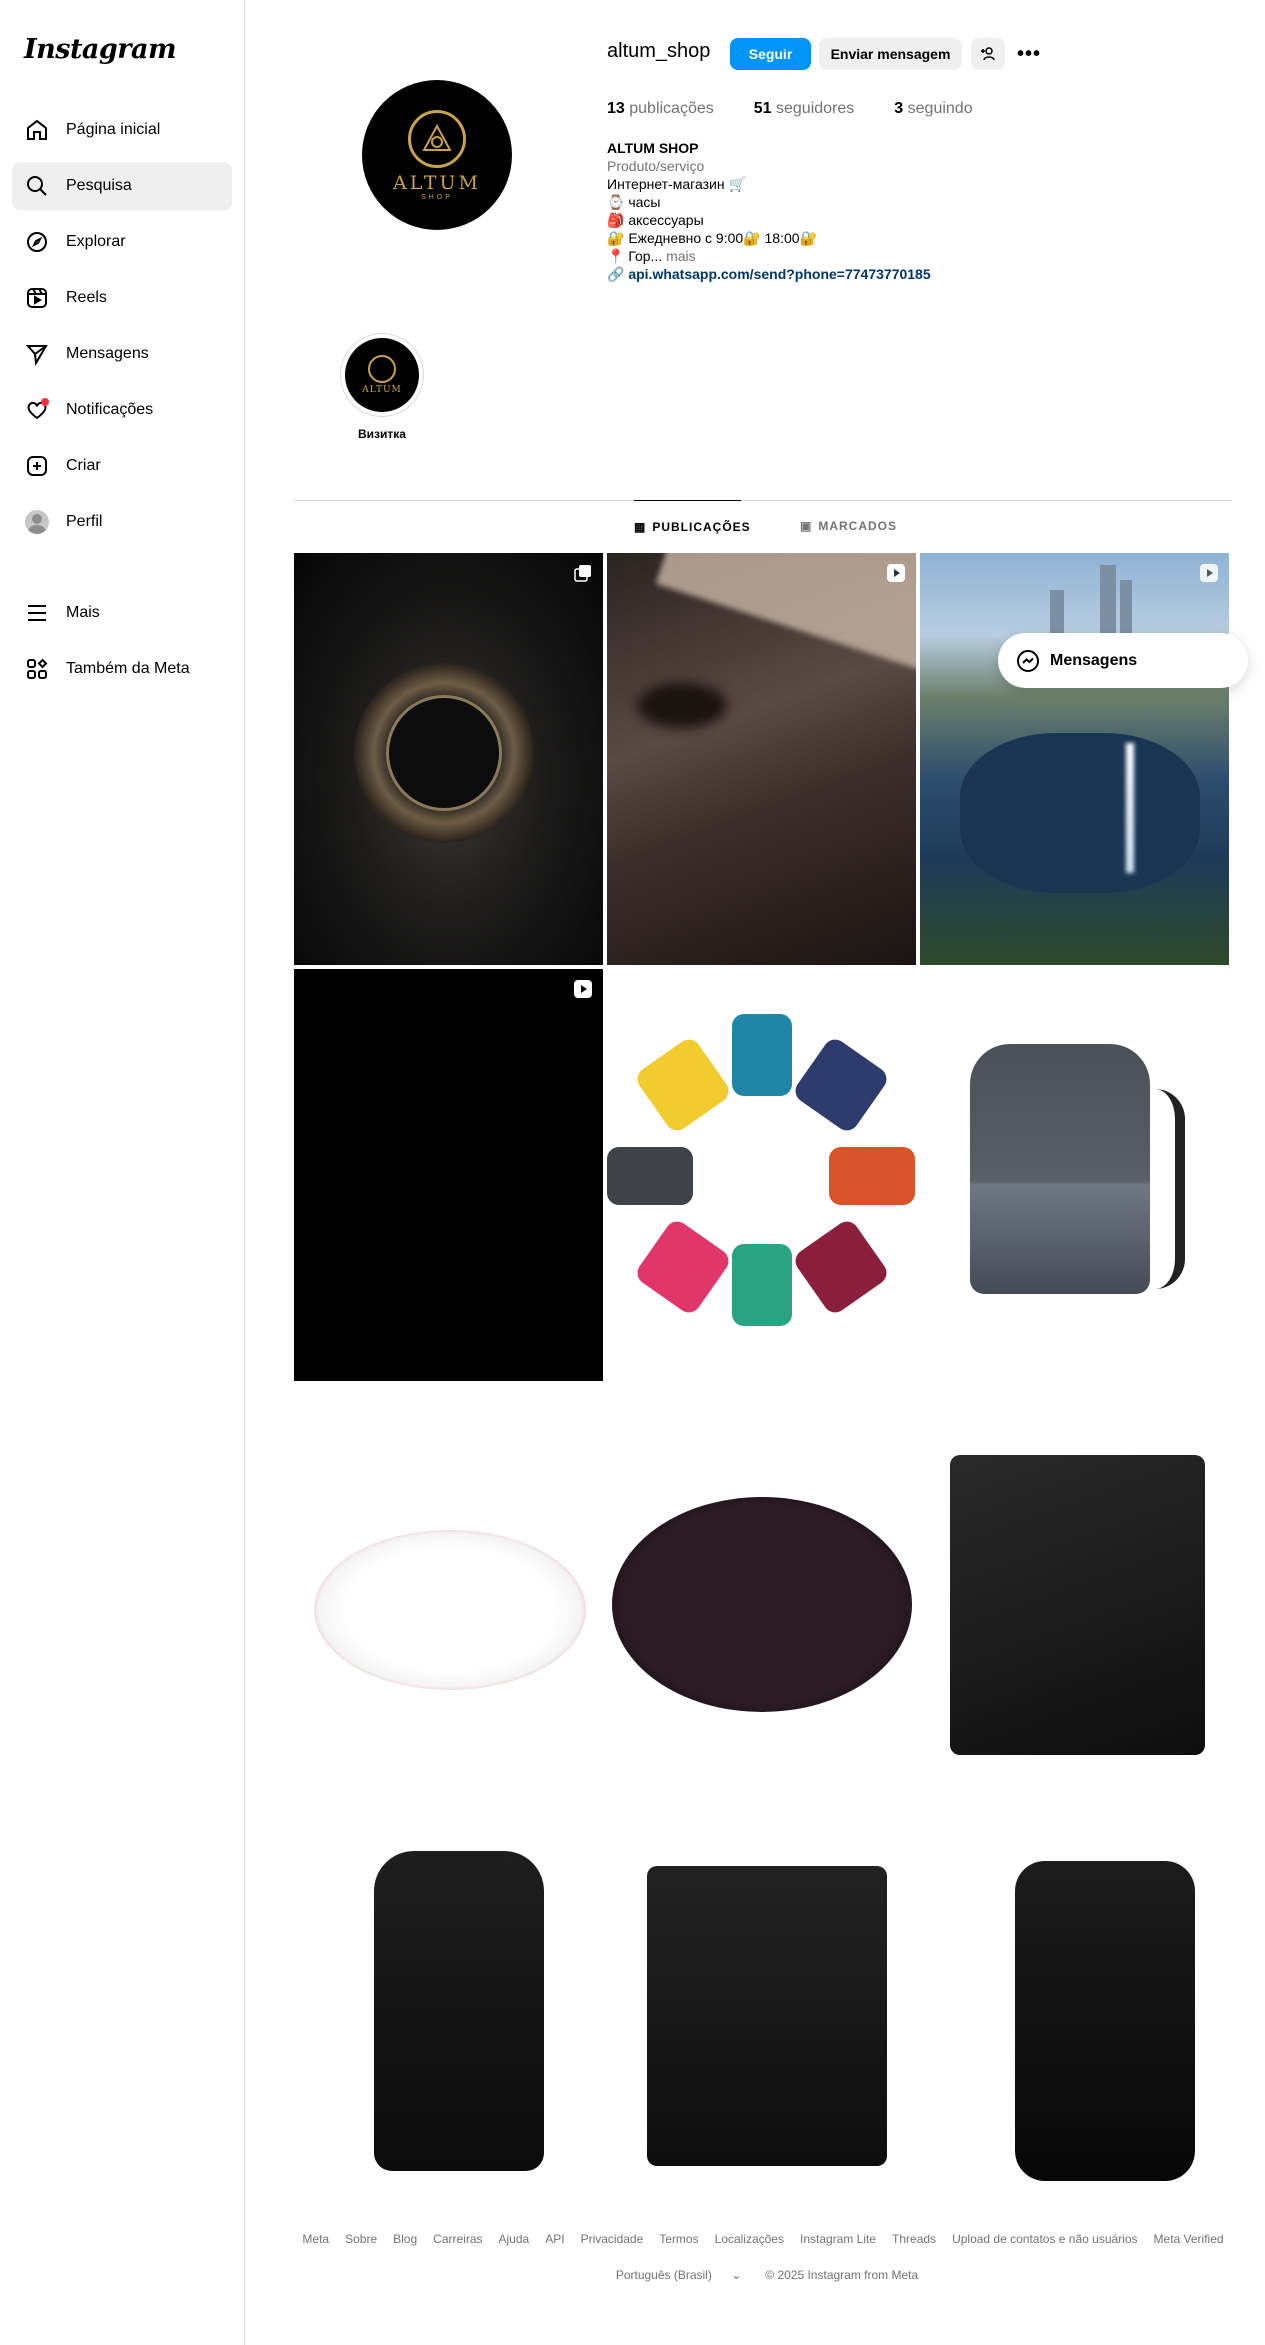  Describe the element at coordinates (712, 238) in the screenshot. I see `bio-line: 🔐 Ежедневно с 9:00🔐 18:00🔐` at that location.